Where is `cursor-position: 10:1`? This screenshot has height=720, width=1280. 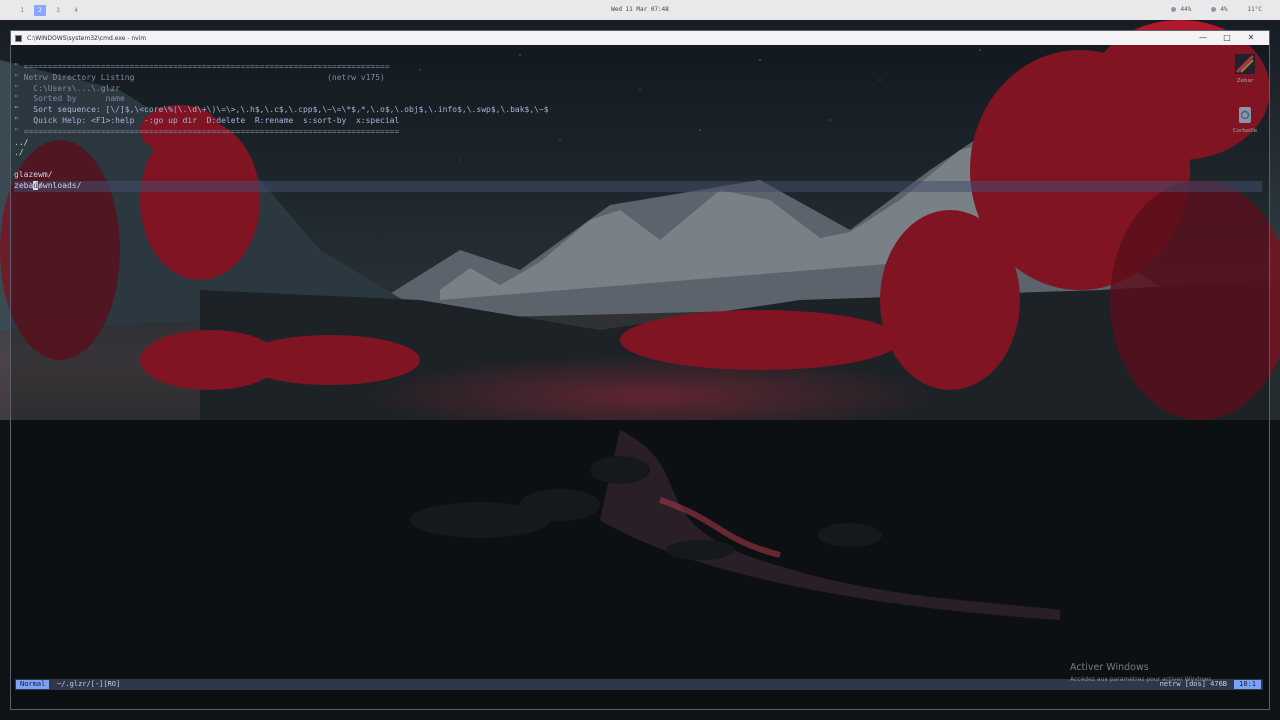 cursor-position: 10:1 is located at coordinates (1247, 684).